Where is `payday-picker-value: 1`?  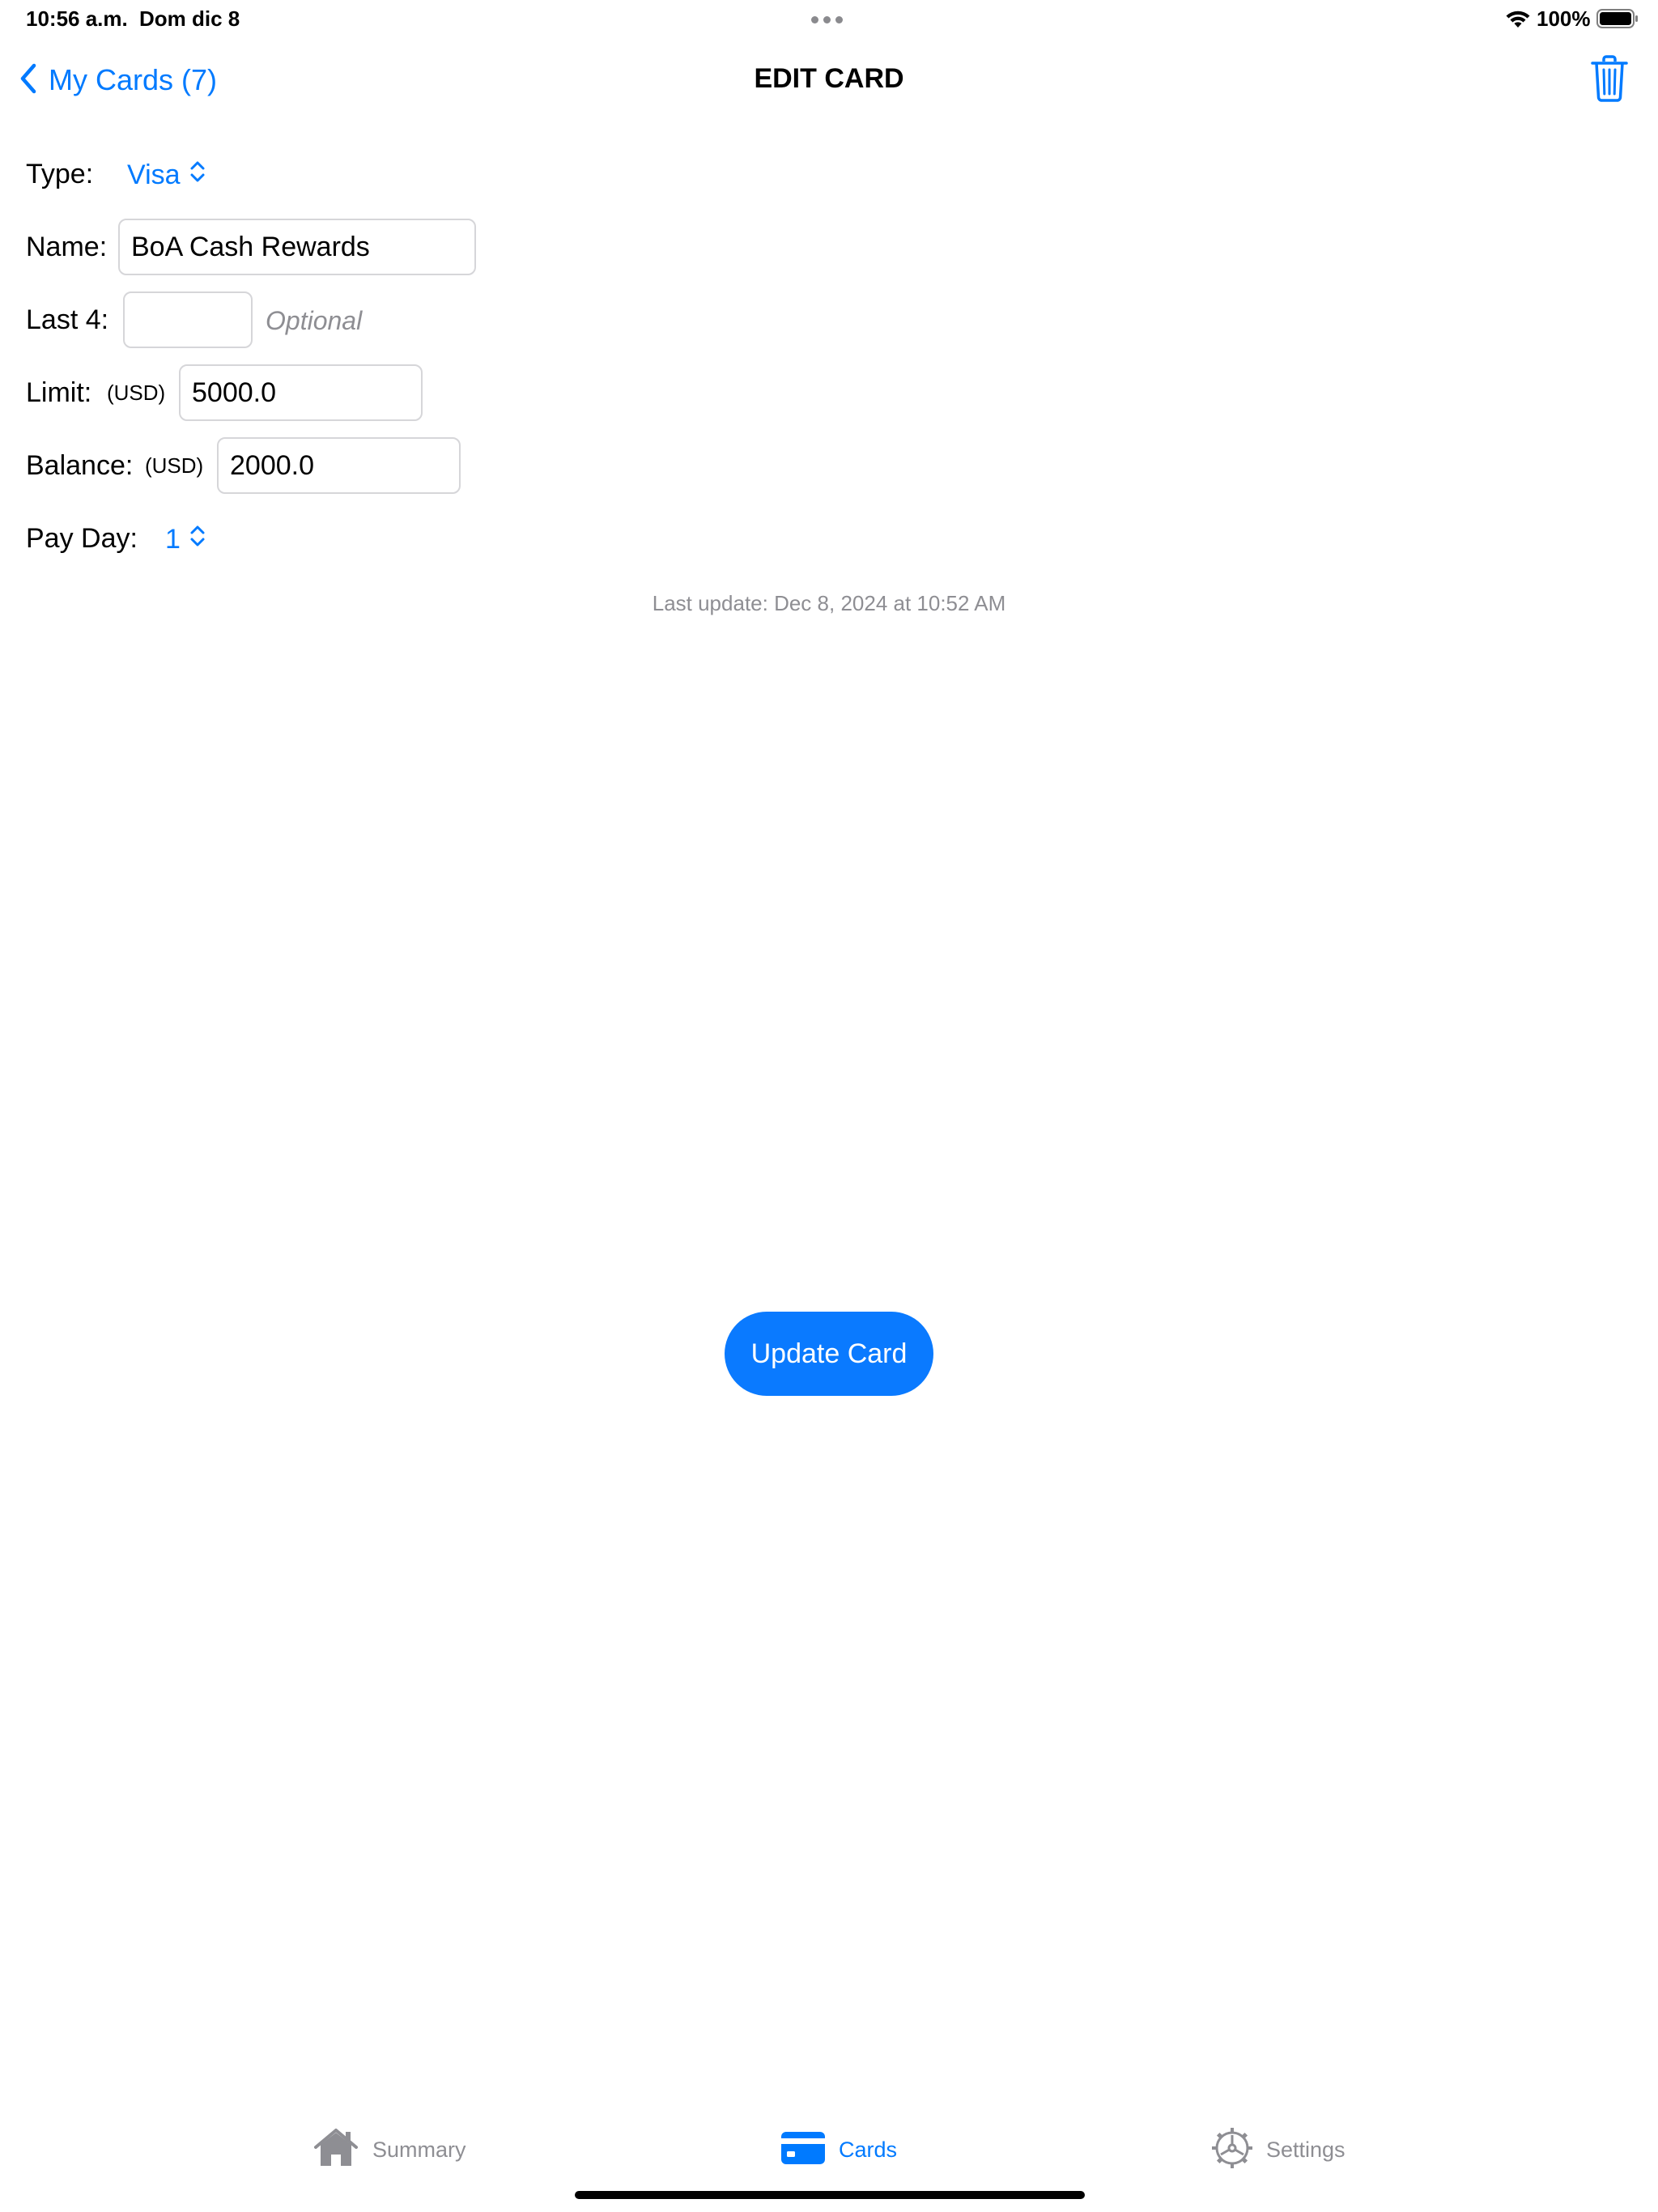 payday-picker-value: 1 is located at coordinates (173, 539).